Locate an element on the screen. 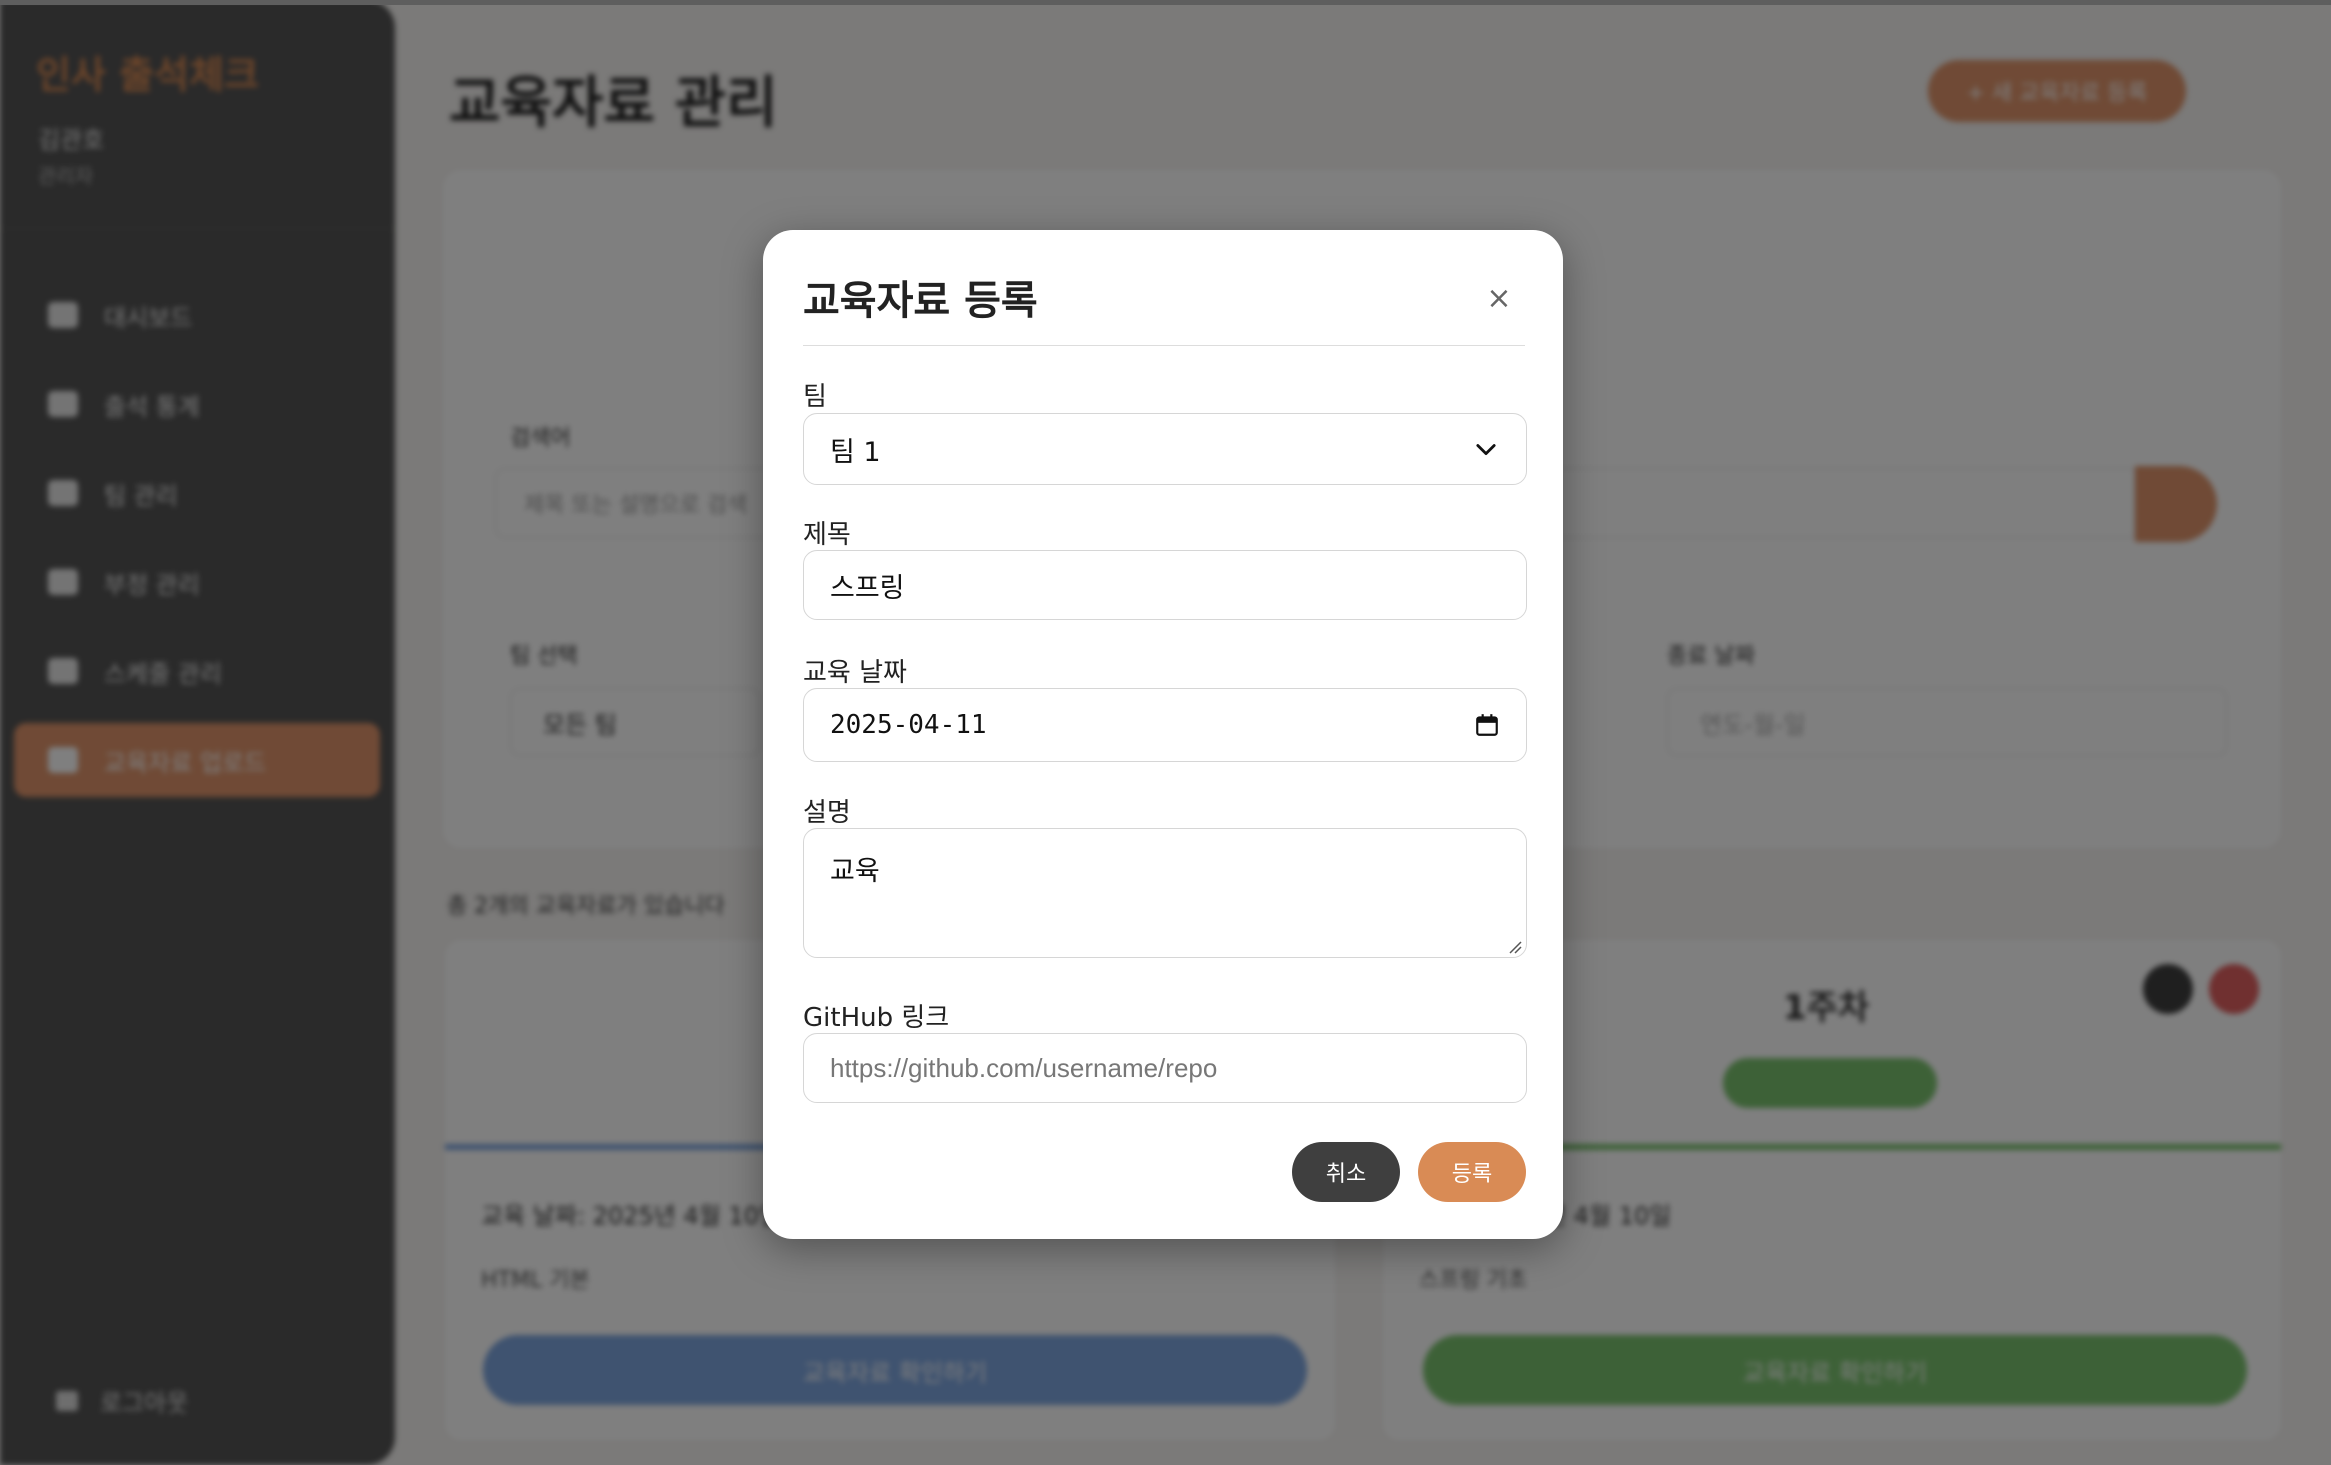 Image resolution: width=2331 pixels, height=1465 pixels. submit-button: 등록 is located at coordinates (1472, 1172).